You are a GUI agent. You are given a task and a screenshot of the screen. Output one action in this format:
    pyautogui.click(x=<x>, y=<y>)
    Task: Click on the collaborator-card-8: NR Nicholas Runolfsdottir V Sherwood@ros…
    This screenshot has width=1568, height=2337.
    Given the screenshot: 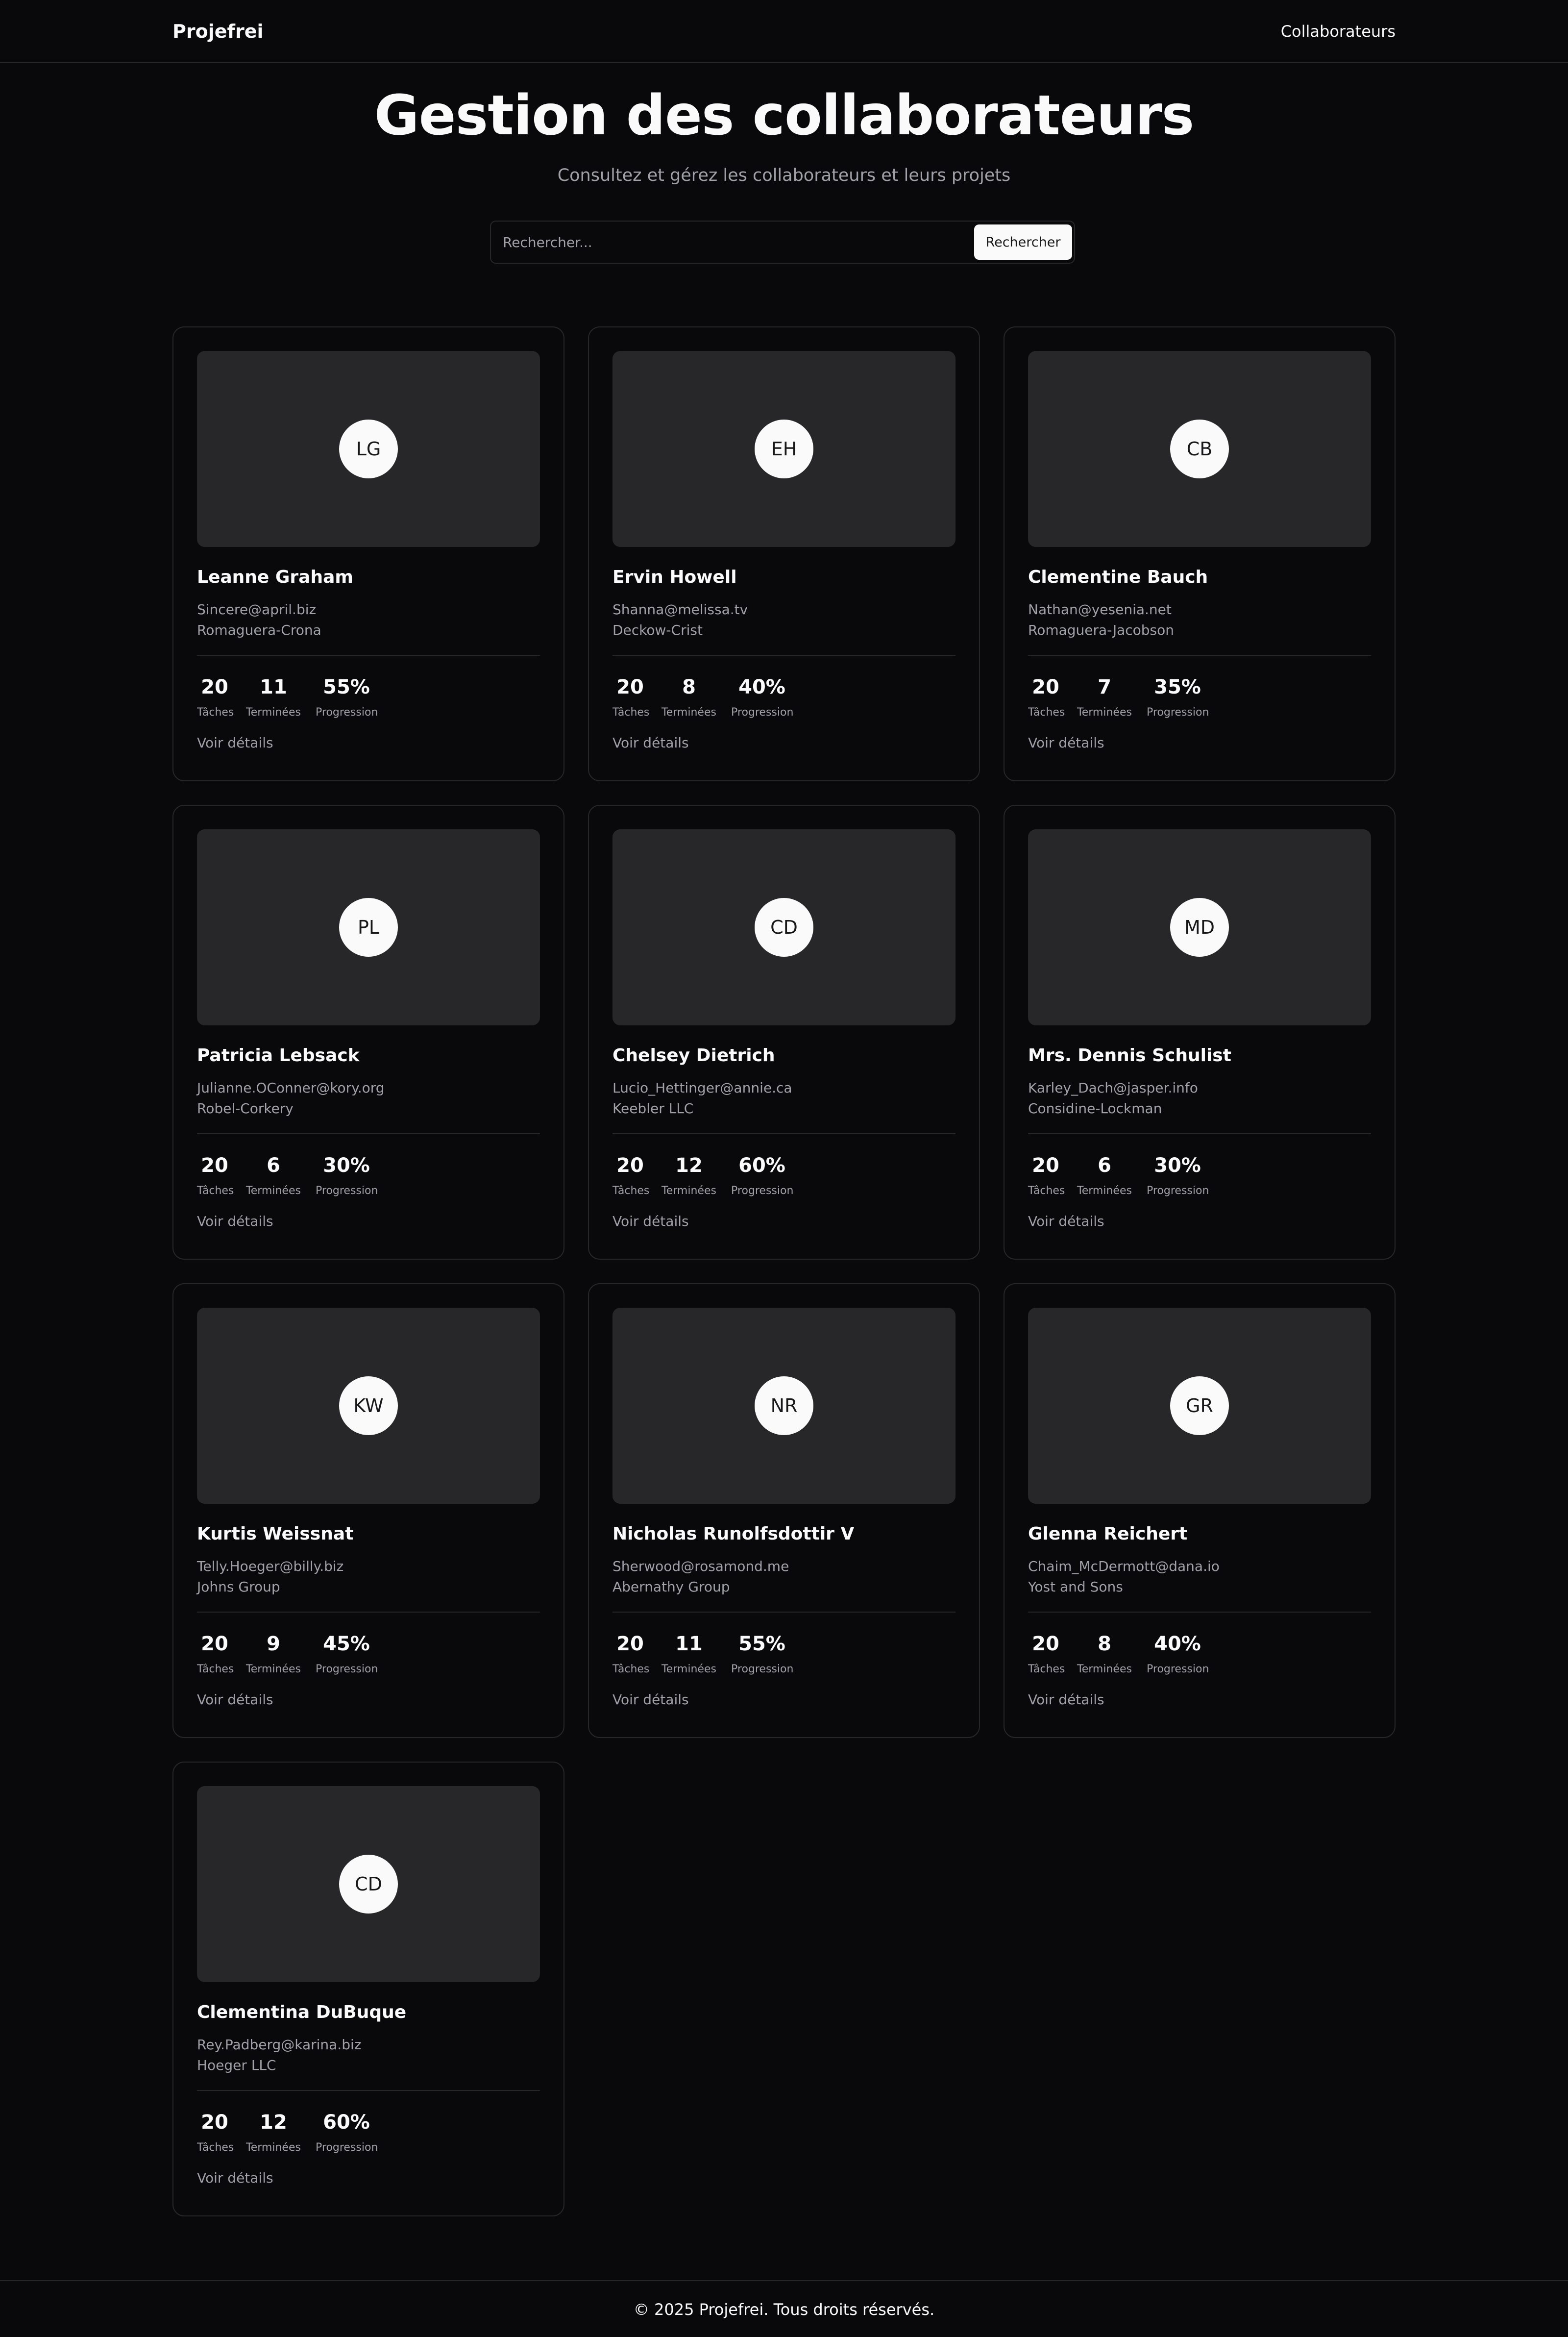 What is the action you would take?
    pyautogui.click(x=784, y=1510)
    